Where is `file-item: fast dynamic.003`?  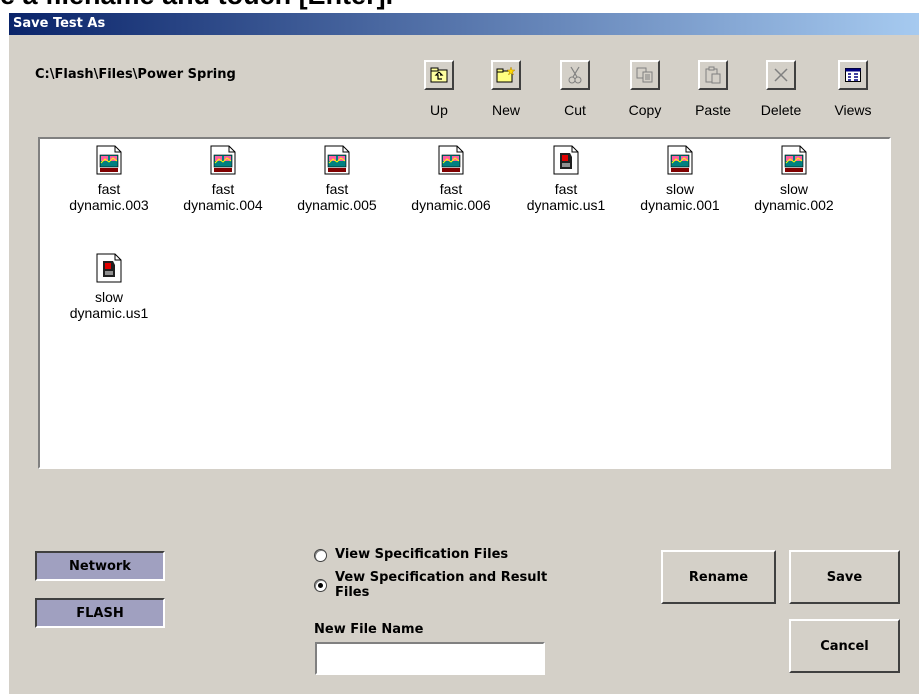 file-item: fast dynamic.003 is located at coordinates (109, 179).